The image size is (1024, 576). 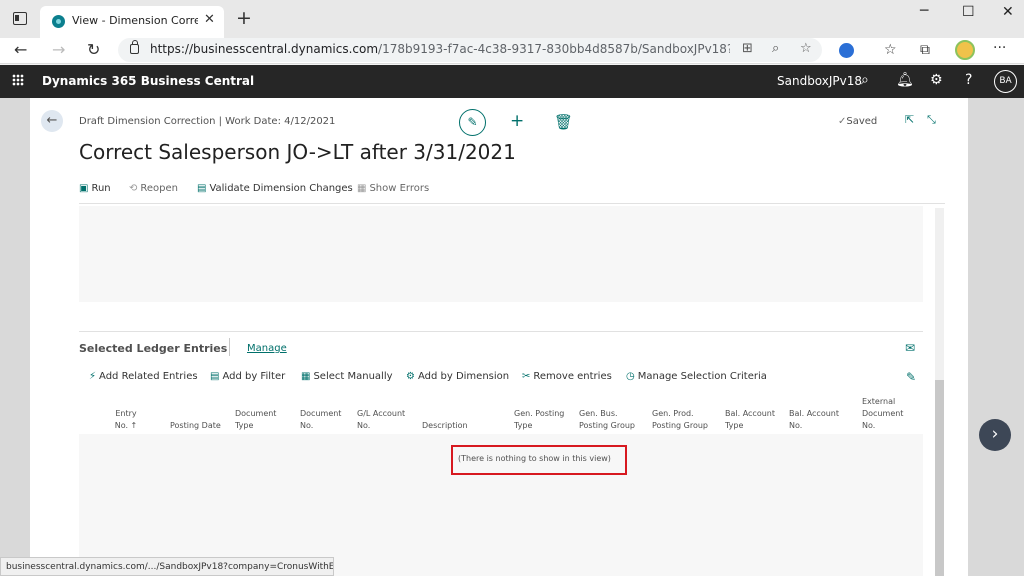 I want to click on ledger-section-title: Selected Ledger Entries, so click(x=153, y=348).